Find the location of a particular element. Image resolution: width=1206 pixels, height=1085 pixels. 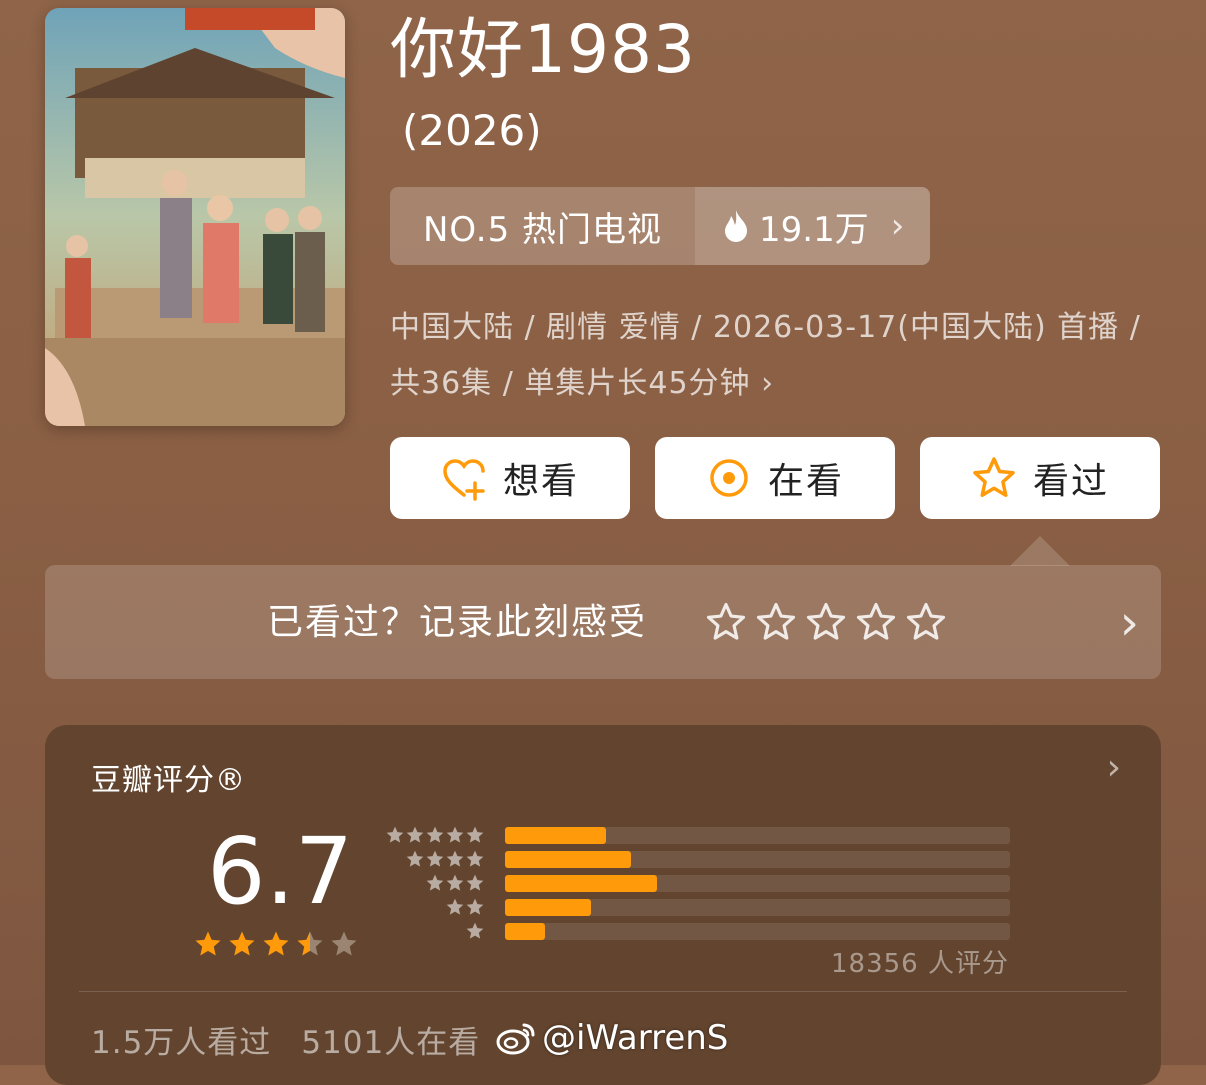

star-half-icon is located at coordinates (310, 943).